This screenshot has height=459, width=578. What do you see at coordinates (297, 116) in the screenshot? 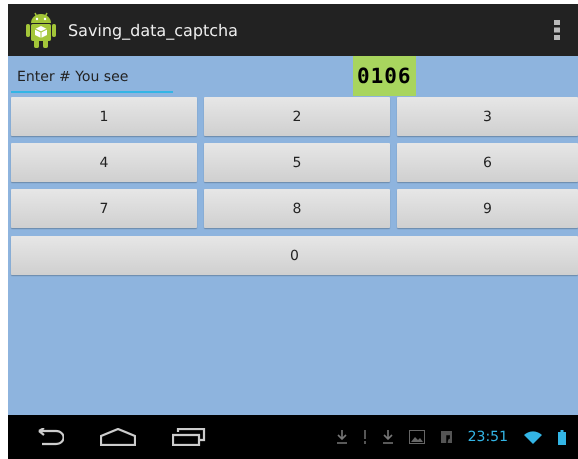
I see `digit-key: 2` at bounding box center [297, 116].